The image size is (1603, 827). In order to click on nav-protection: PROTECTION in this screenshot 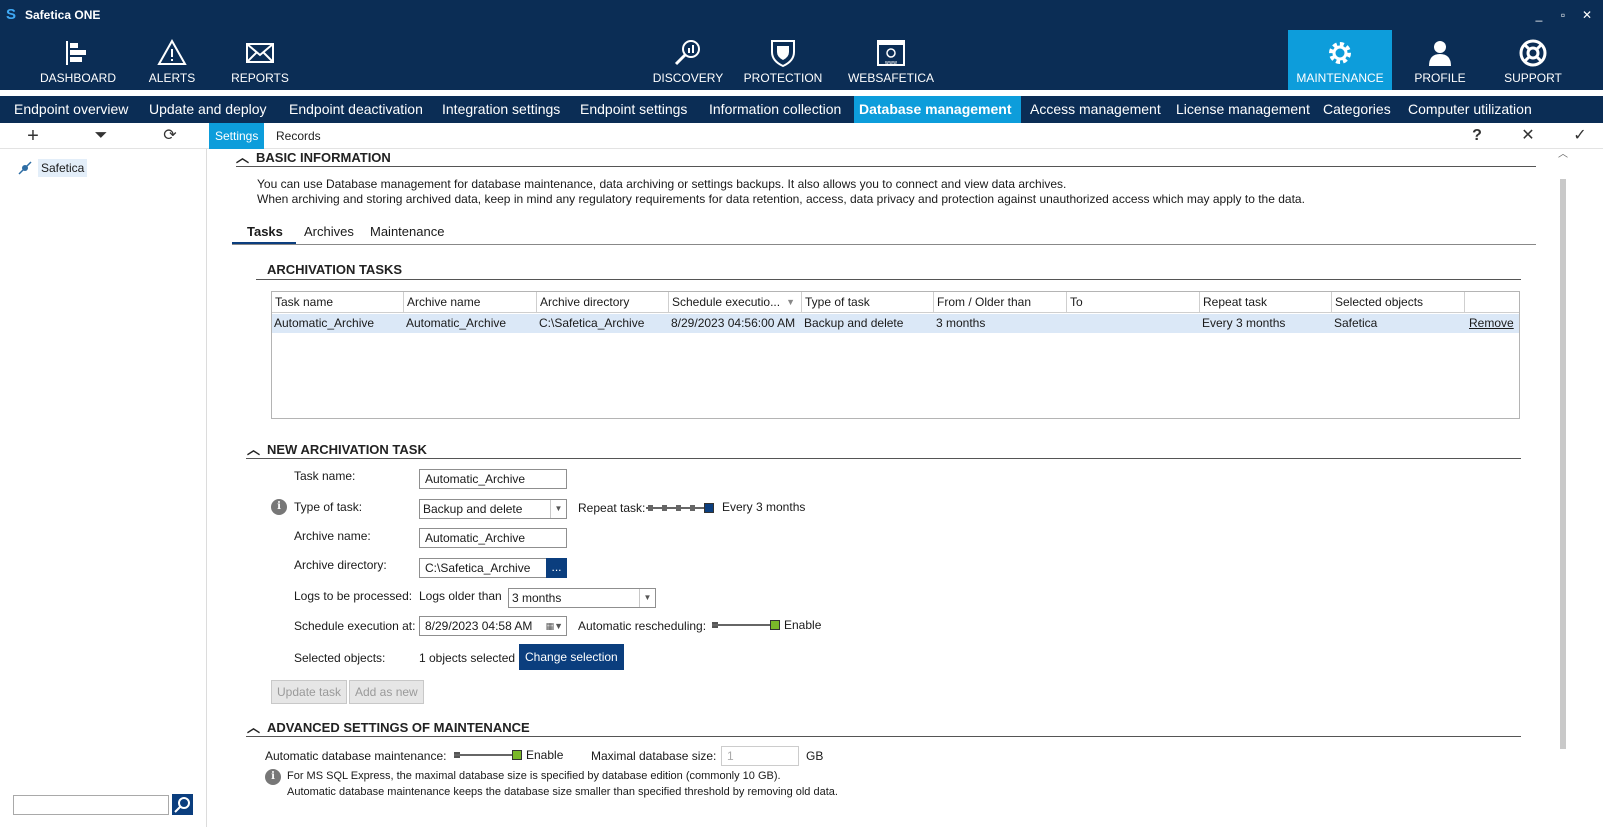, I will do `click(783, 60)`.